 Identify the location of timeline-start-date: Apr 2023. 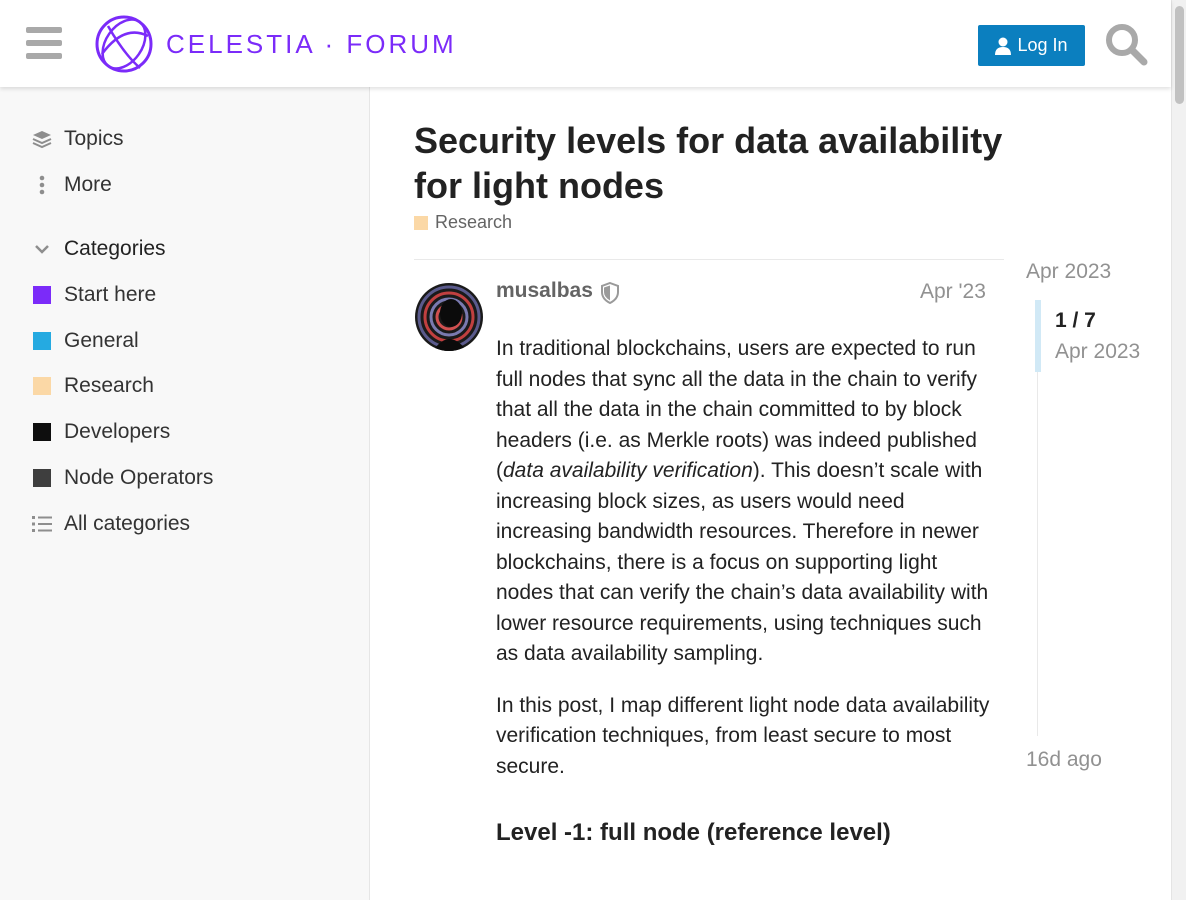
(1068, 272).